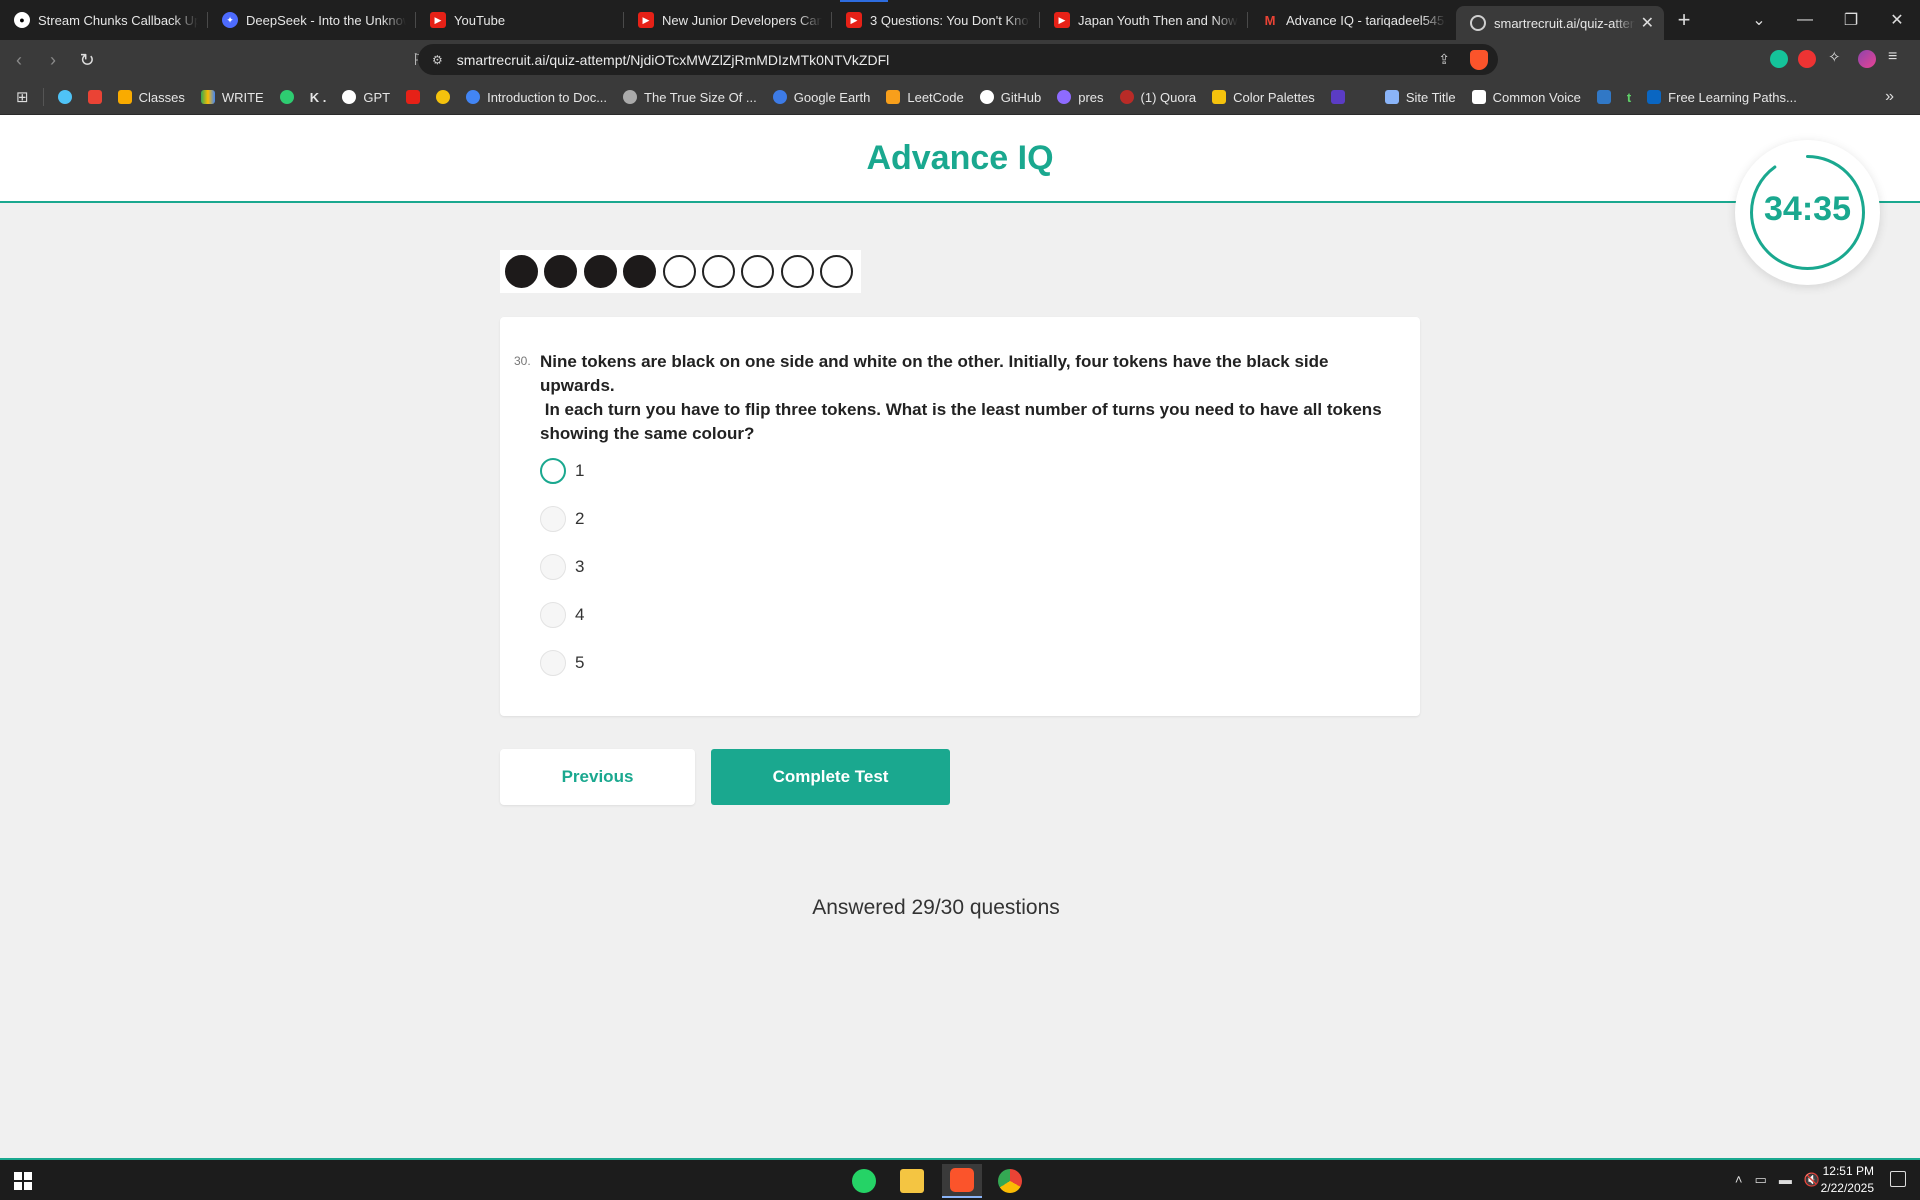 The height and width of the screenshot is (1200, 1920). I want to click on option-1: 1, so click(561, 471).